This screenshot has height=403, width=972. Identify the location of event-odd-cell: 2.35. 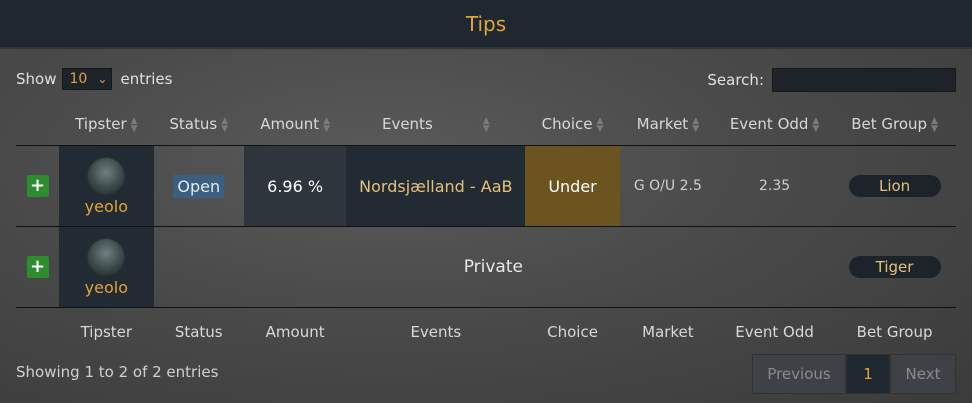
(775, 186).